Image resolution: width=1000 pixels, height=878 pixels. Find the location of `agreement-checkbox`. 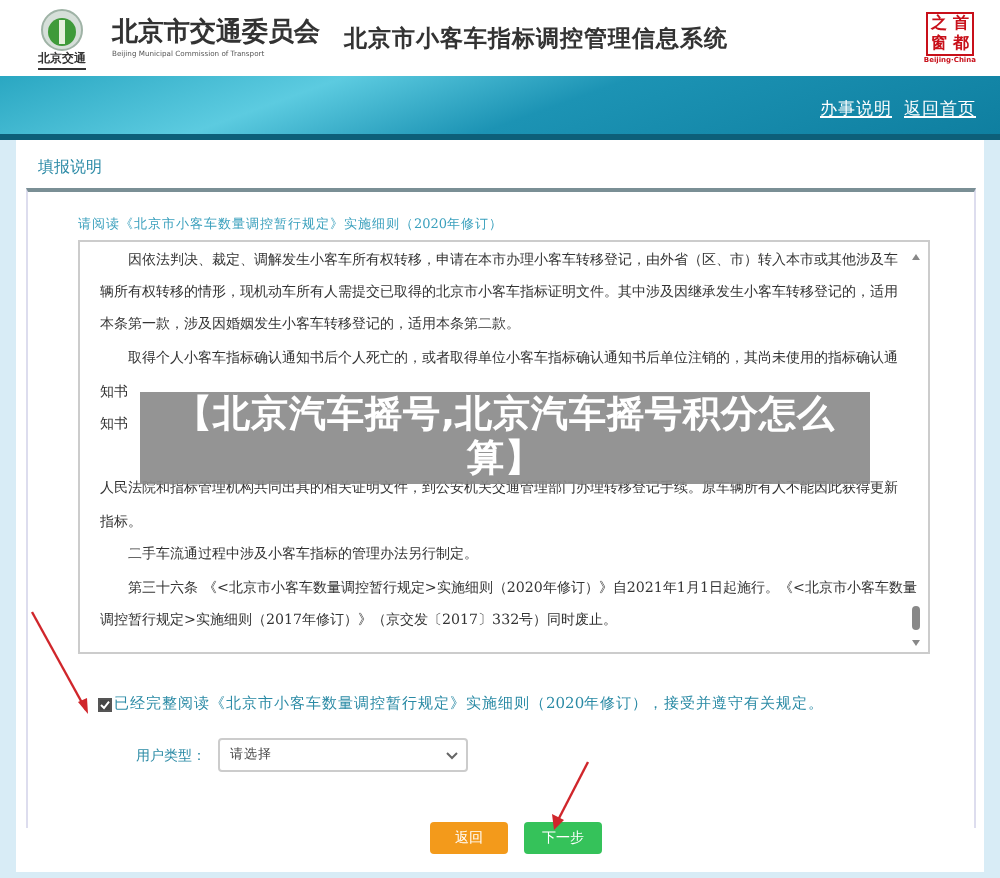

agreement-checkbox is located at coordinates (105, 704).